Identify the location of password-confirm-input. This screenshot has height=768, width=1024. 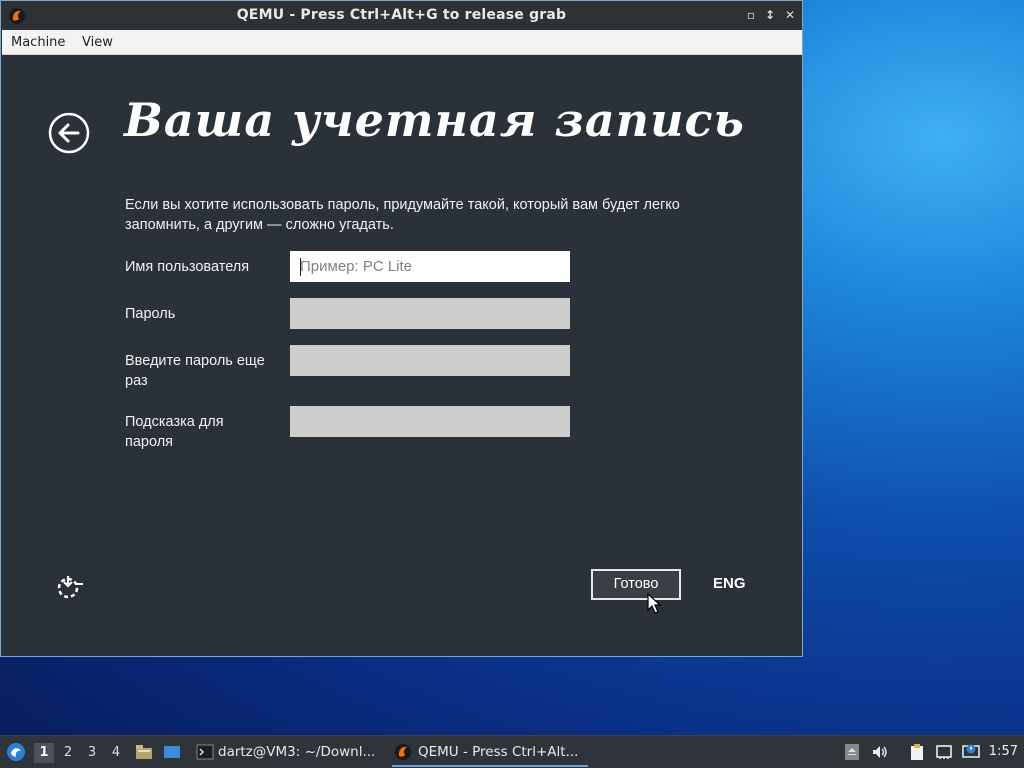
(430, 360).